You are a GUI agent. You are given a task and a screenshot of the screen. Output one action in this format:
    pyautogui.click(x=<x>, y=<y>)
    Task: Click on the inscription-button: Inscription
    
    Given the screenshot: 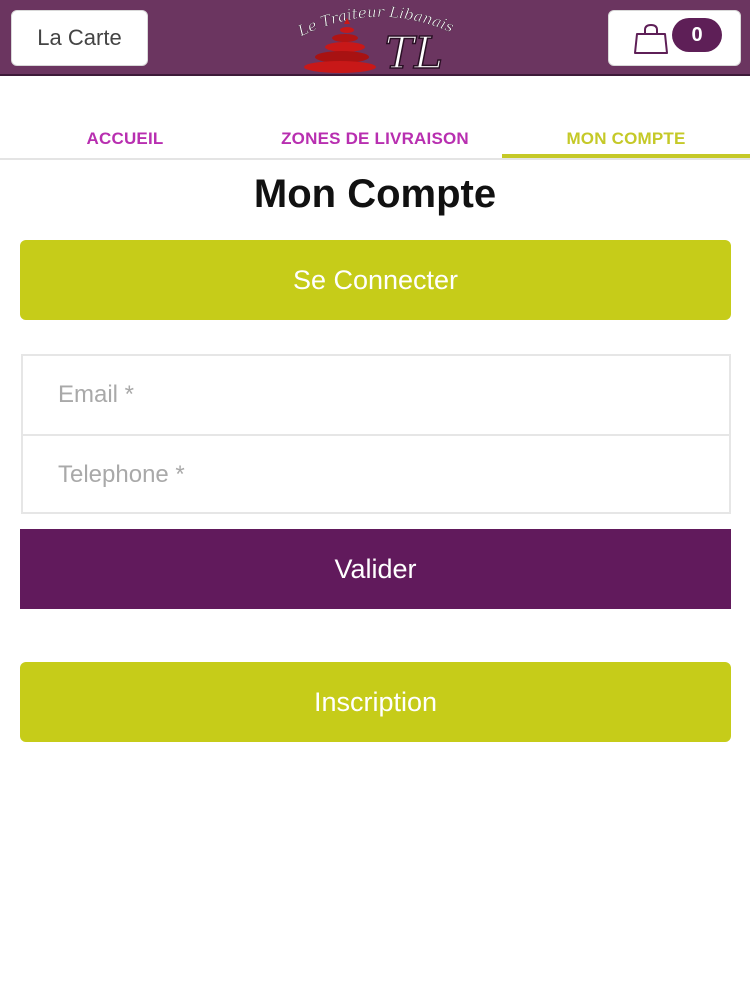 What is the action you would take?
    pyautogui.click(x=375, y=702)
    